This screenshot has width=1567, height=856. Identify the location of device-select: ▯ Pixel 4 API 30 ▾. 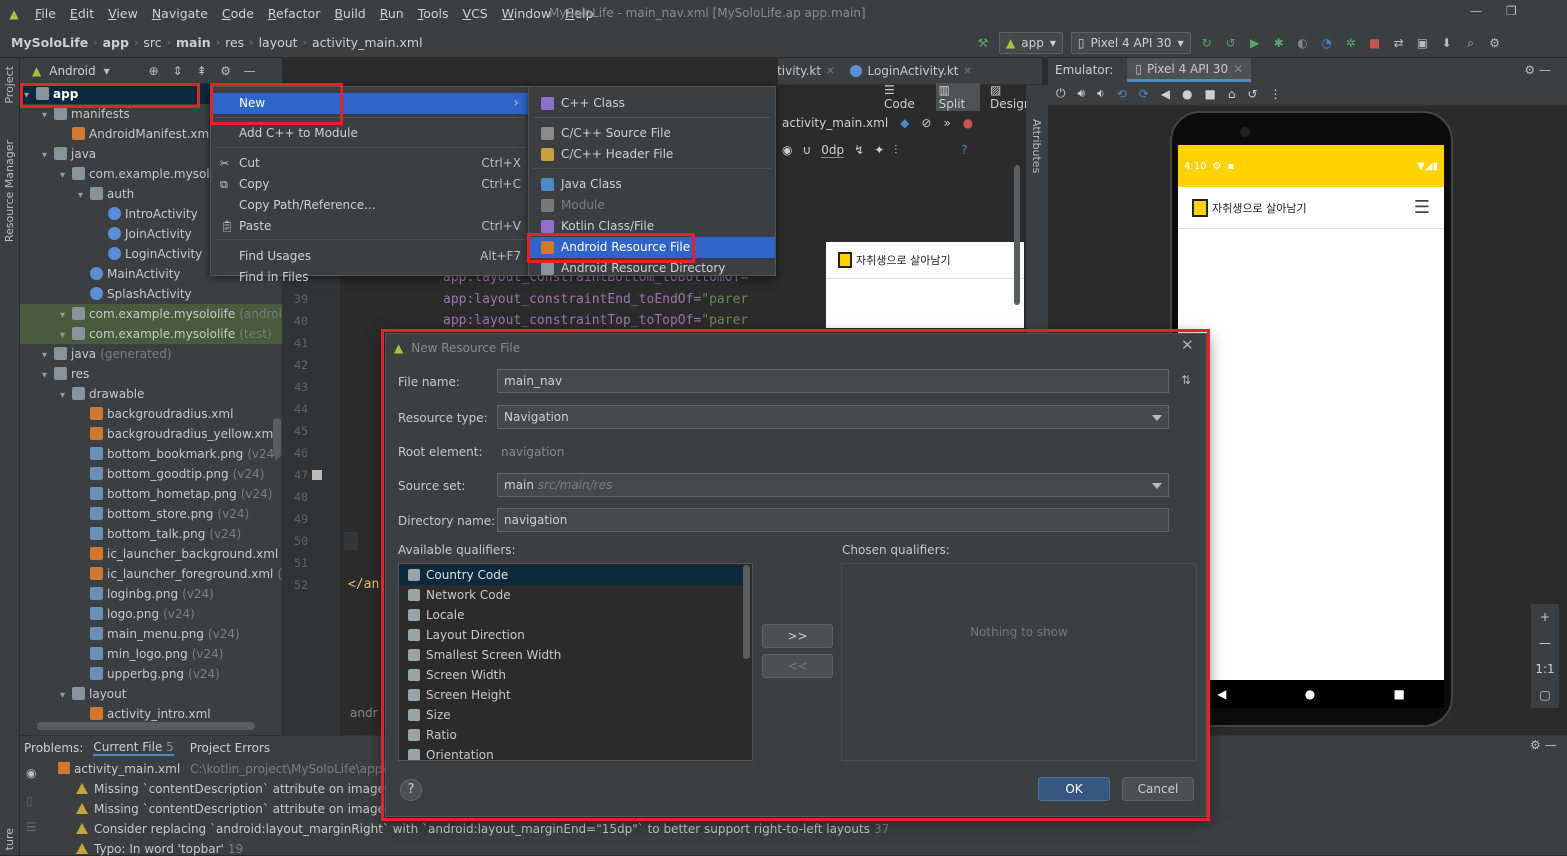
(1130, 43).